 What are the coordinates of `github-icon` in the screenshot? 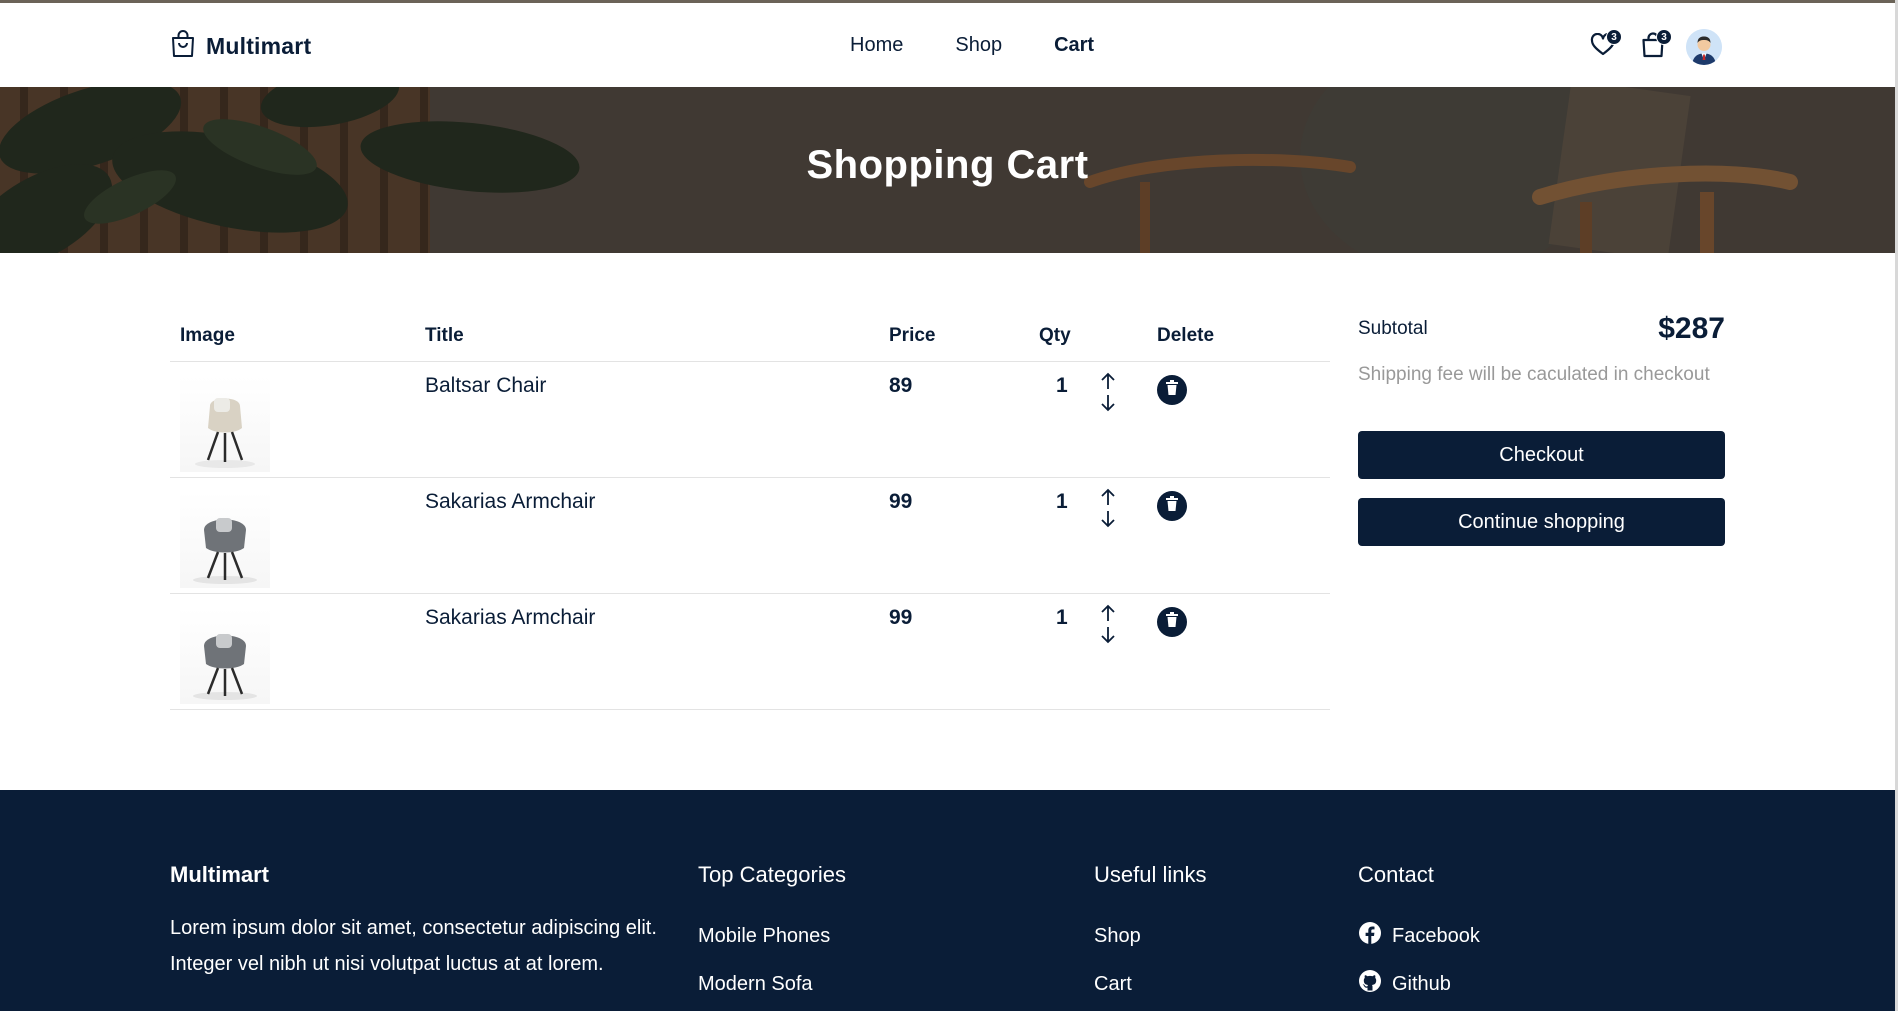 It's located at (1370, 984).